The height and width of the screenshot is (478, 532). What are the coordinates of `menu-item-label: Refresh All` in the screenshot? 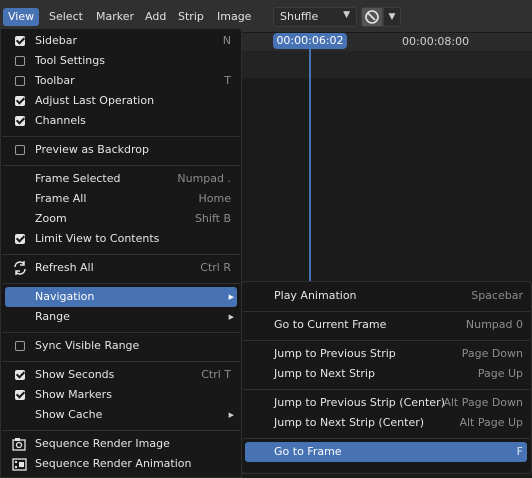 It's located at (64, 267).